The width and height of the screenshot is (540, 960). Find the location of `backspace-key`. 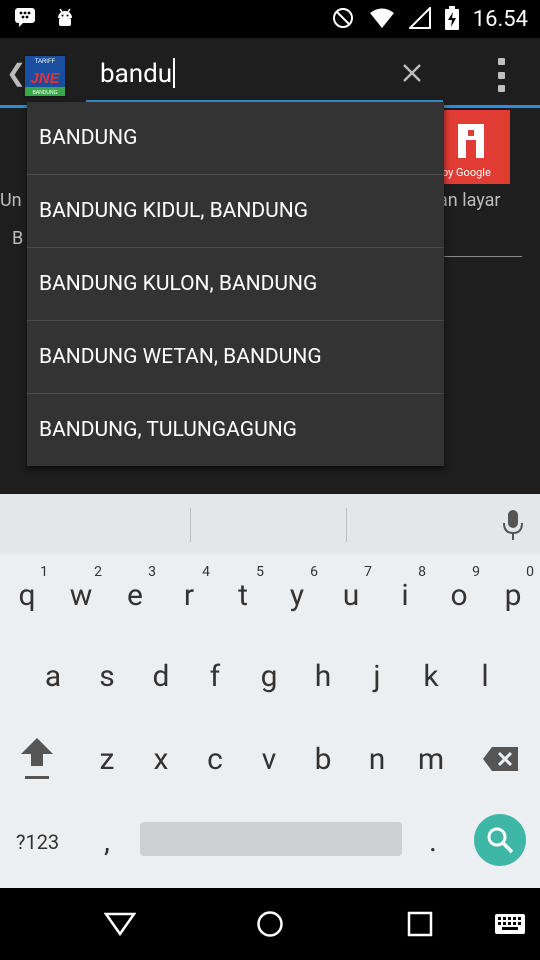

backspace-key is located at coordinates (501, 759).